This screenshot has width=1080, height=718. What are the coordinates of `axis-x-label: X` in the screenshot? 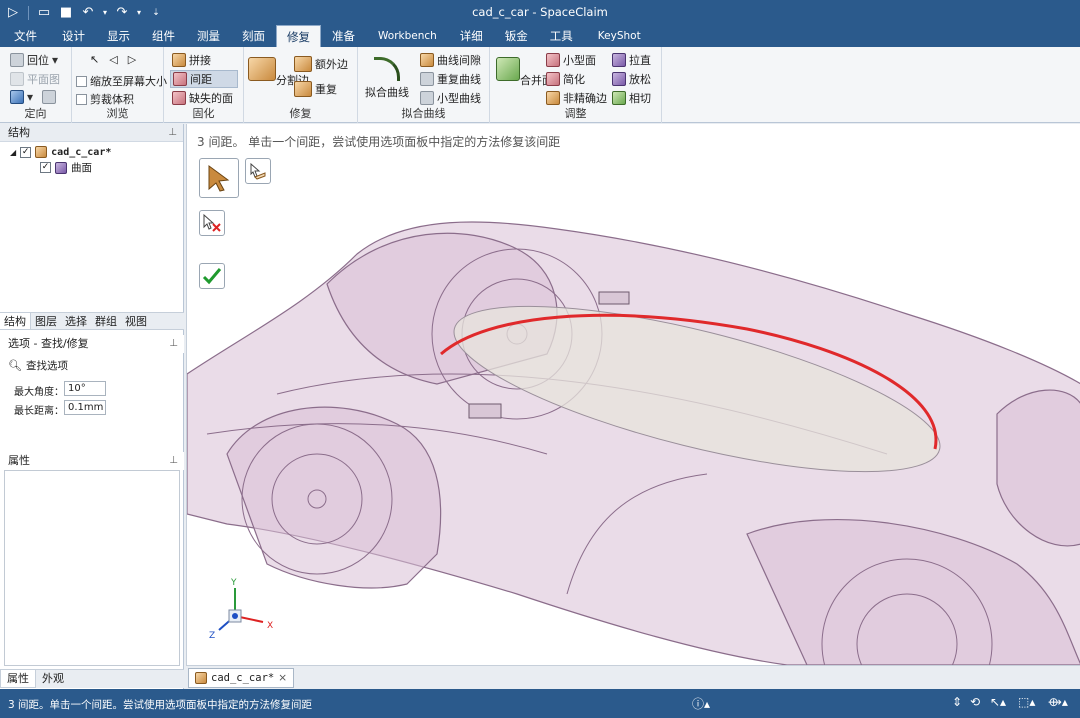 It's located at (270, 626).